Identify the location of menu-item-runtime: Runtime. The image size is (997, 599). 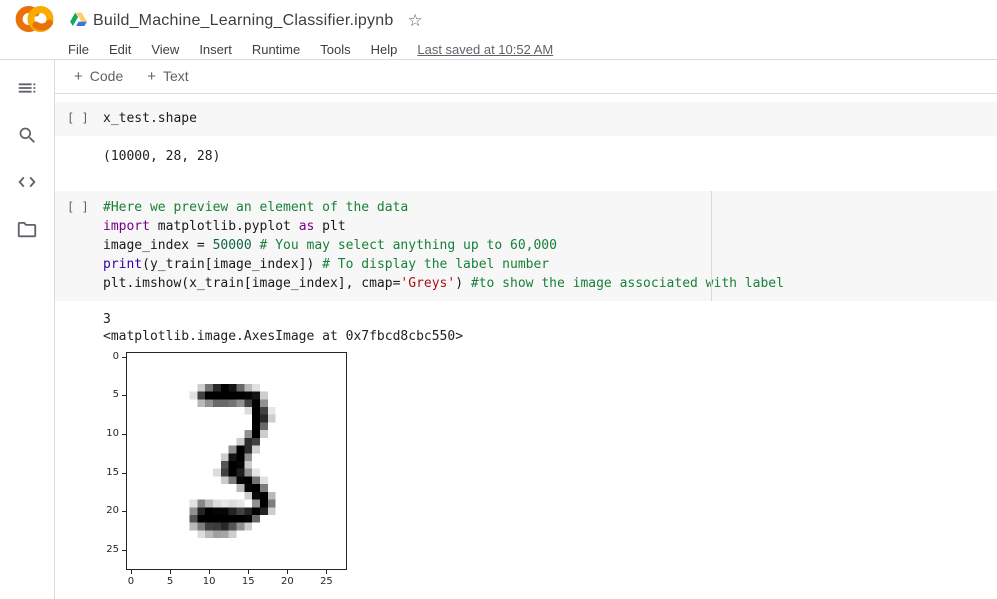
(276, 49).